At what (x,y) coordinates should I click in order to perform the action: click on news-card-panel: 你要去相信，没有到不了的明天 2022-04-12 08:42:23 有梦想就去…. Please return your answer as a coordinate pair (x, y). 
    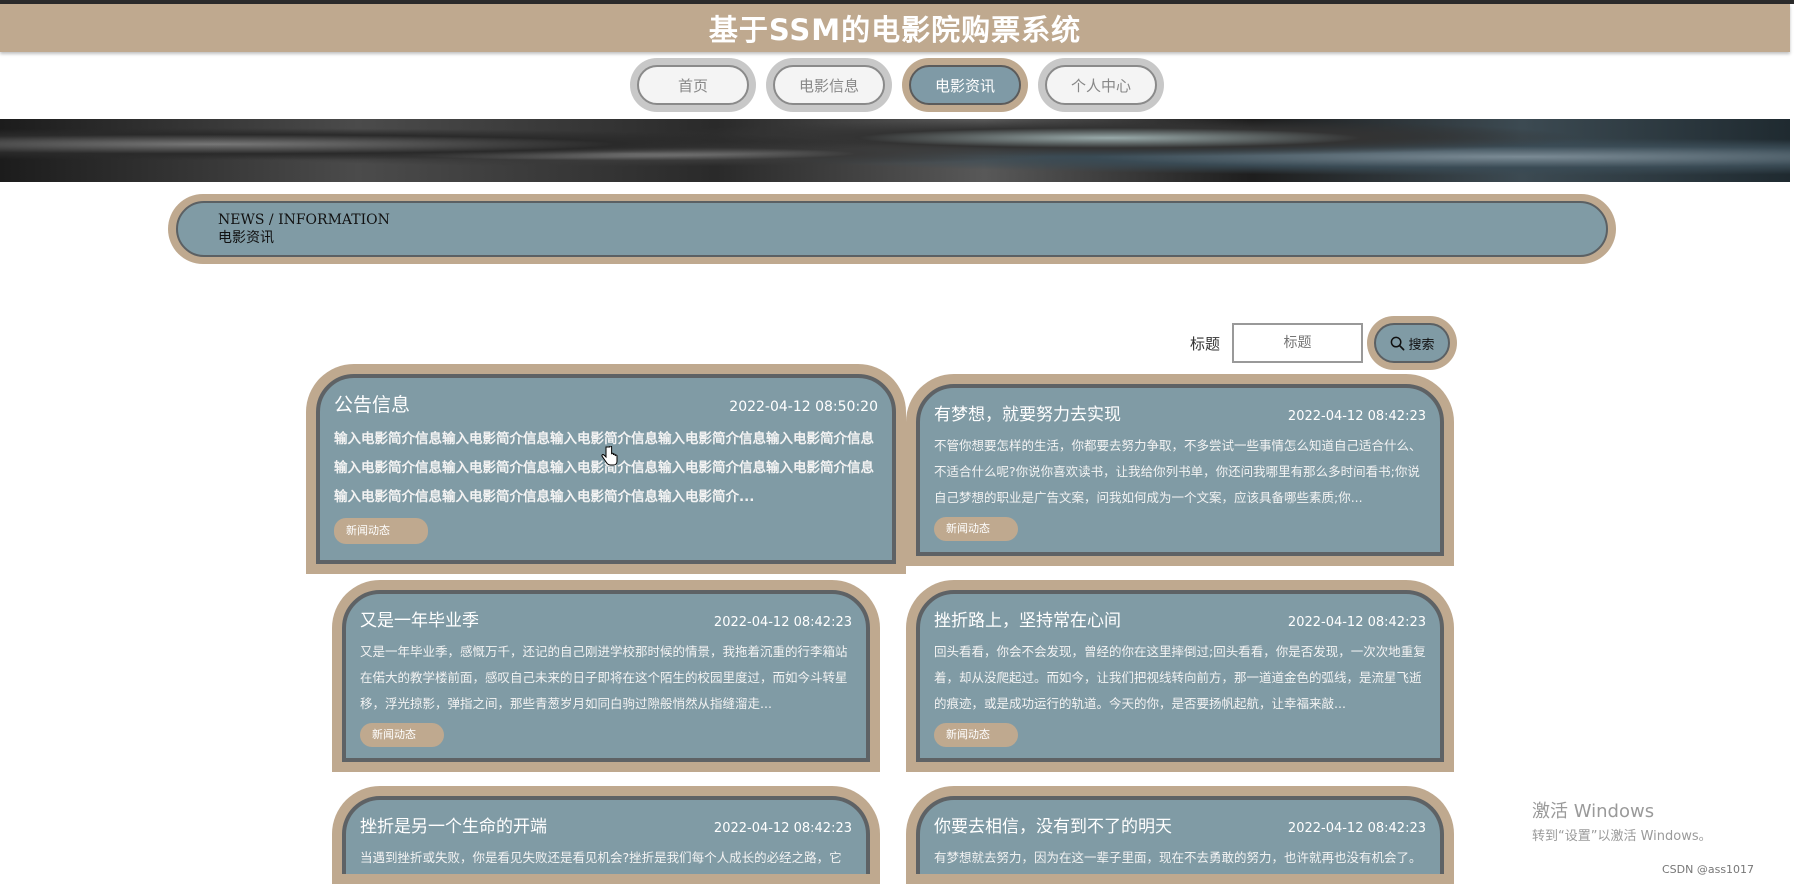
    Looking at the image, I should click on (1180, 835).